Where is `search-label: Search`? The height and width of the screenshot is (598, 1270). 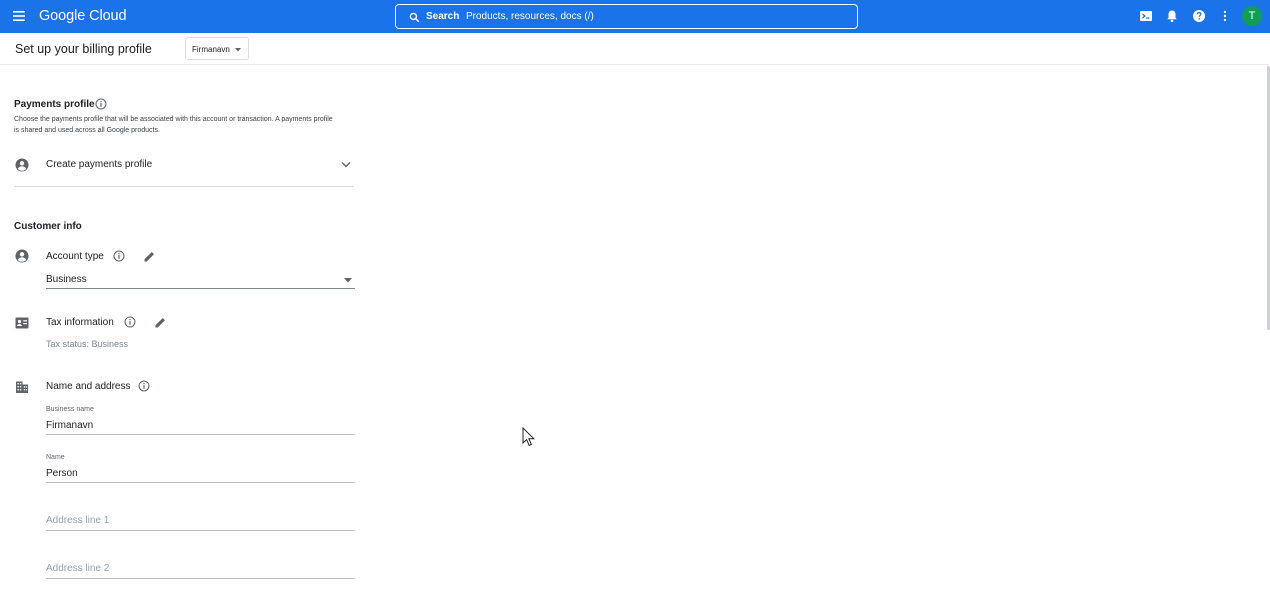
search-label: Search is located at coordinates (443, 16).